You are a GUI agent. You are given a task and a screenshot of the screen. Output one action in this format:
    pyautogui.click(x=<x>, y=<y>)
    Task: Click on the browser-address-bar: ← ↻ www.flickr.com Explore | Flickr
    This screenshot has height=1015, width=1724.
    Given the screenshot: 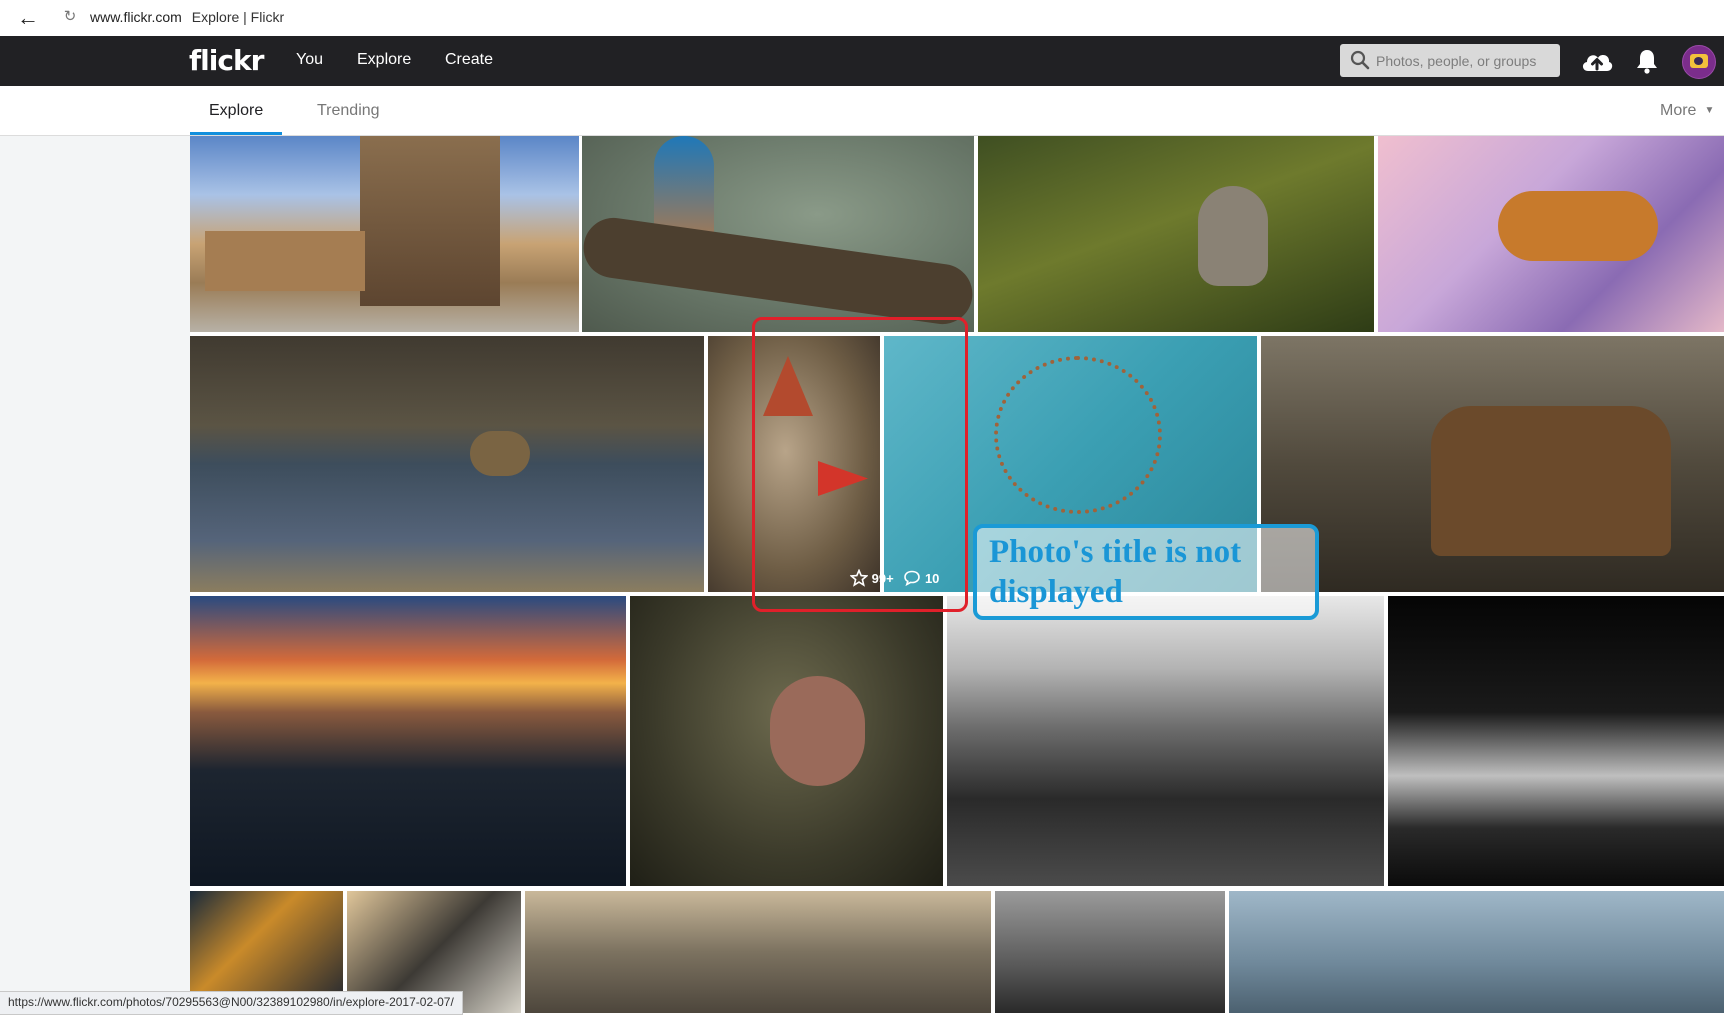 What is the action you would take?
    pyautogui.click(x=862, y=18)
    